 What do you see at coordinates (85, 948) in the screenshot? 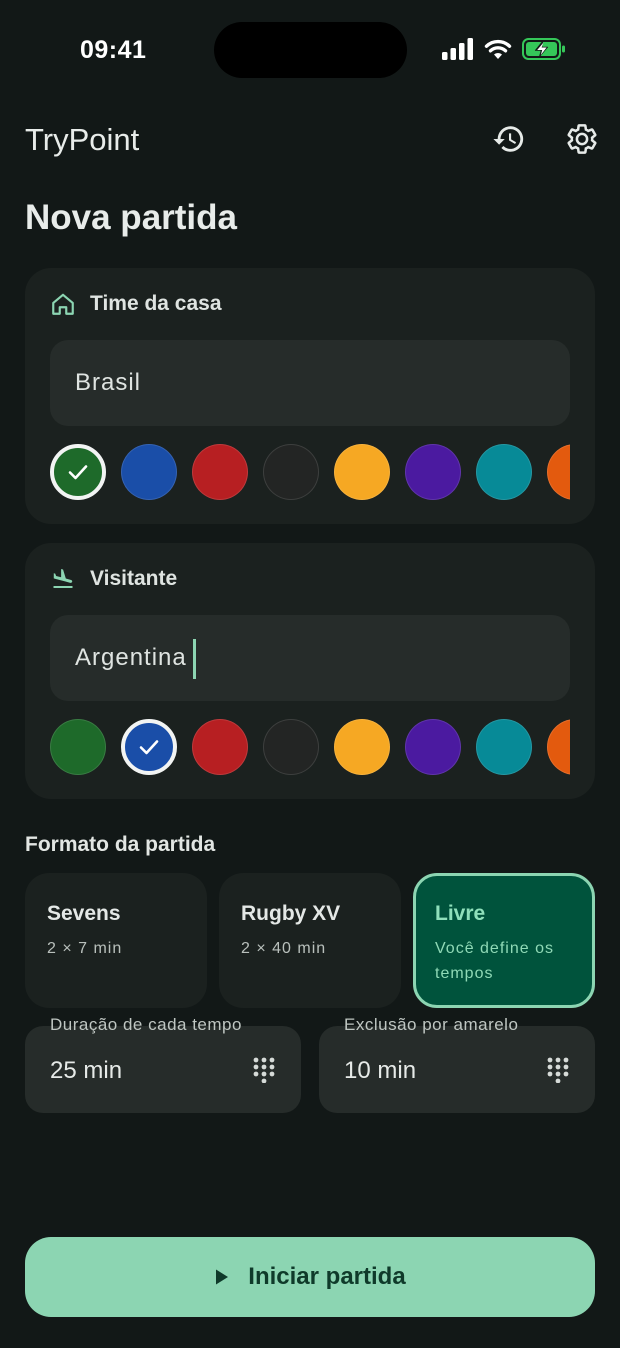
I see `format-desc: 2 × 7 min` at bounding box center [85, 948].